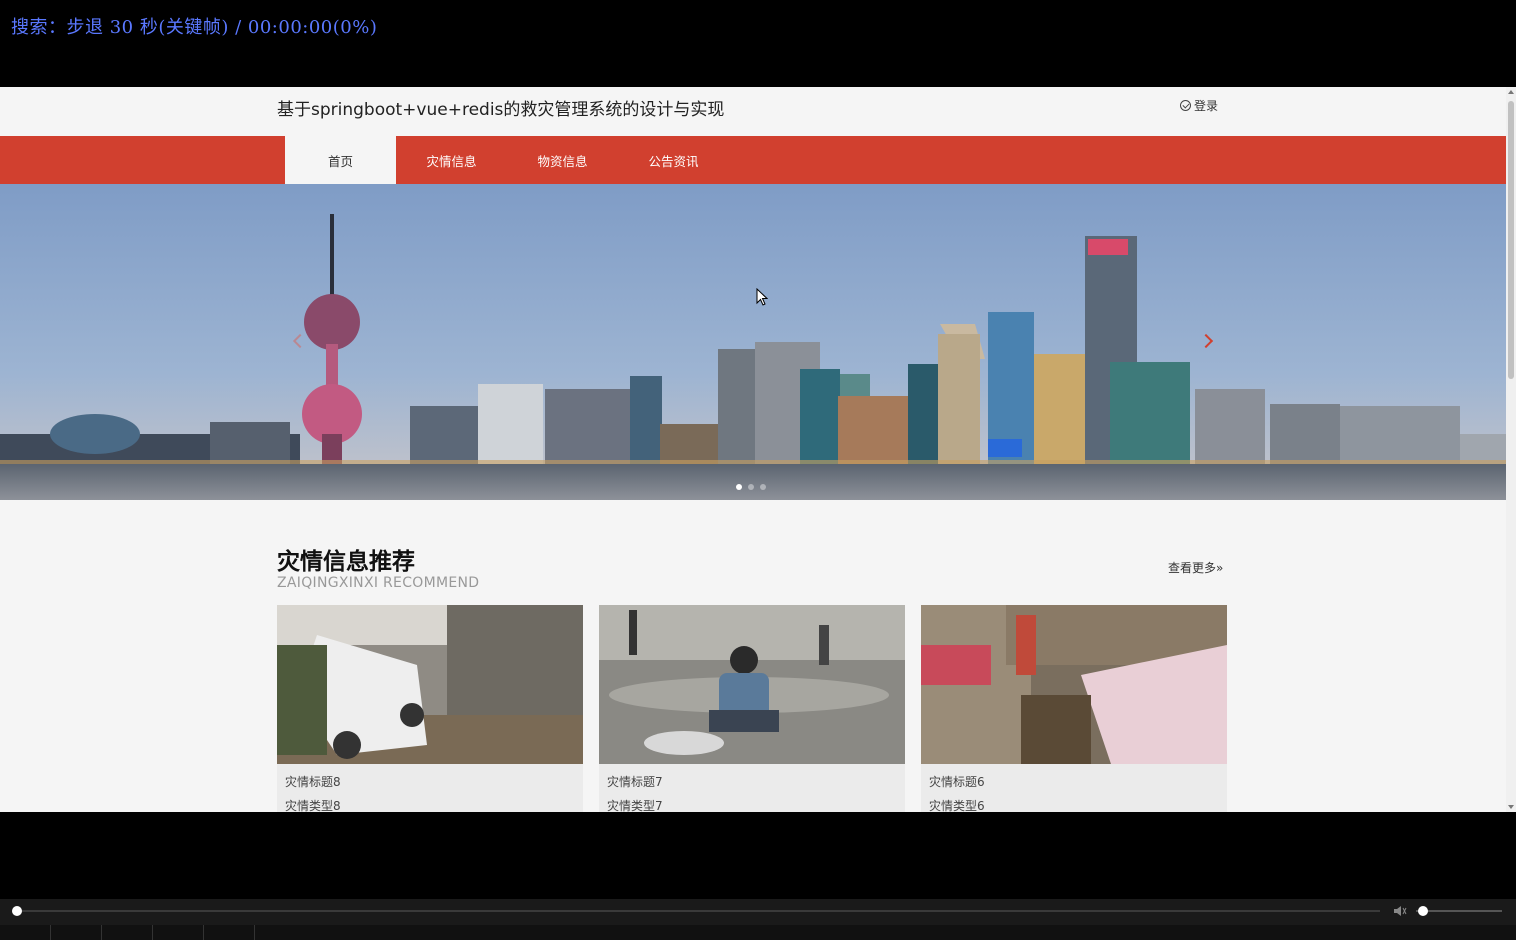 The width and height of the screenshot is (1516, 940). What do you see at coordinates (635, 805) in the screenshot?
I see `card-type: 灾情类型7` at bounding box center [635, 805].